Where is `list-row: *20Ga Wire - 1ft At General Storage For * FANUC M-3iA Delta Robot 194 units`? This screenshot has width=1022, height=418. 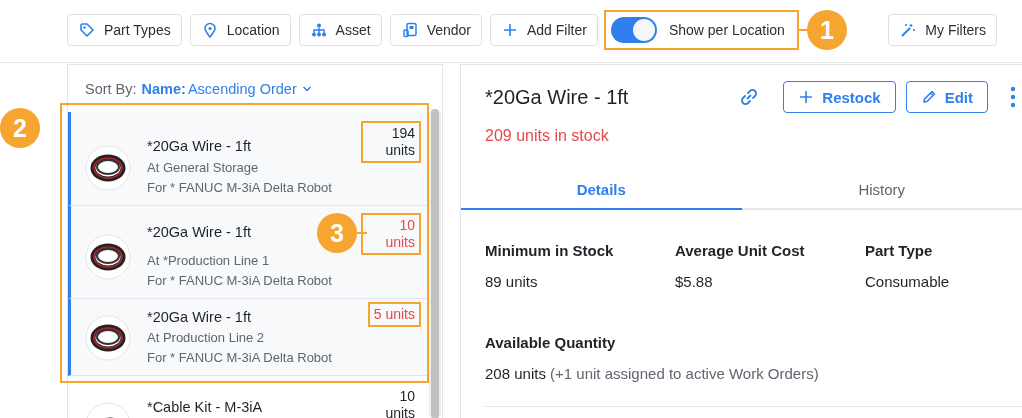 list-row: *20Ga Wire - 1ft At General Storage For * FANUC M-3iA Delta Robot 194 units is located at coordinates (247, 159).